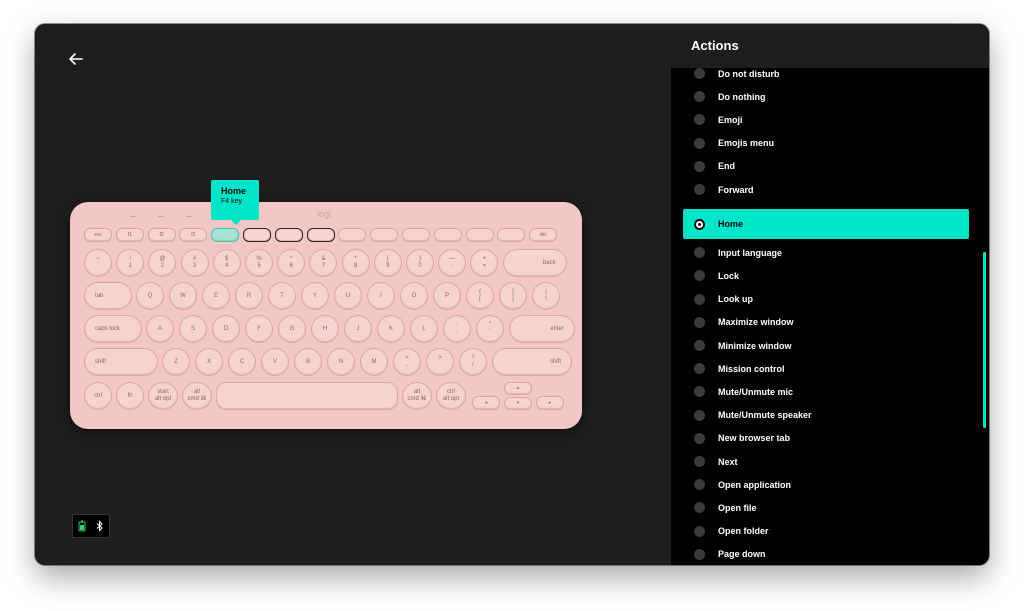 The height and width of the screenshot is (611, 1024). Describe the element at coordinates (259, 329) in the screenshot. I see `letter-key: F` at that location.